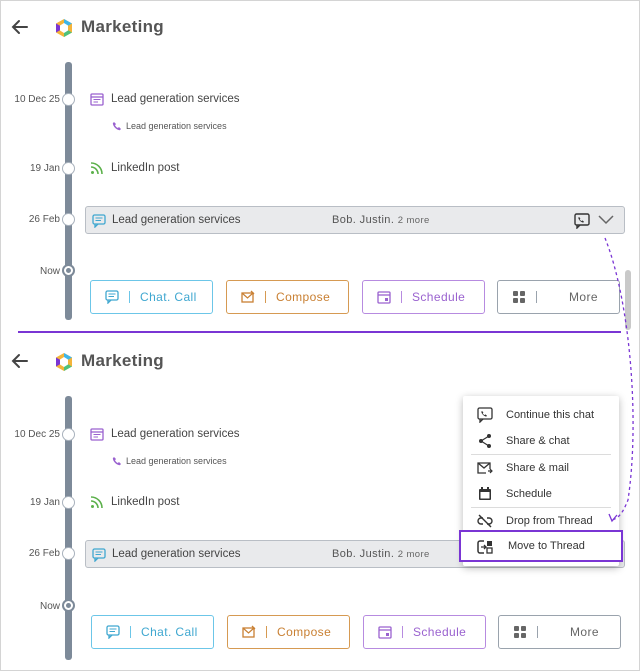 This screenshot has height=671, width=640. What do you see at coordinates (529, 494) in the screenshot?
I see `menu-item-label: Schedule` at bounding box center [529, 494].